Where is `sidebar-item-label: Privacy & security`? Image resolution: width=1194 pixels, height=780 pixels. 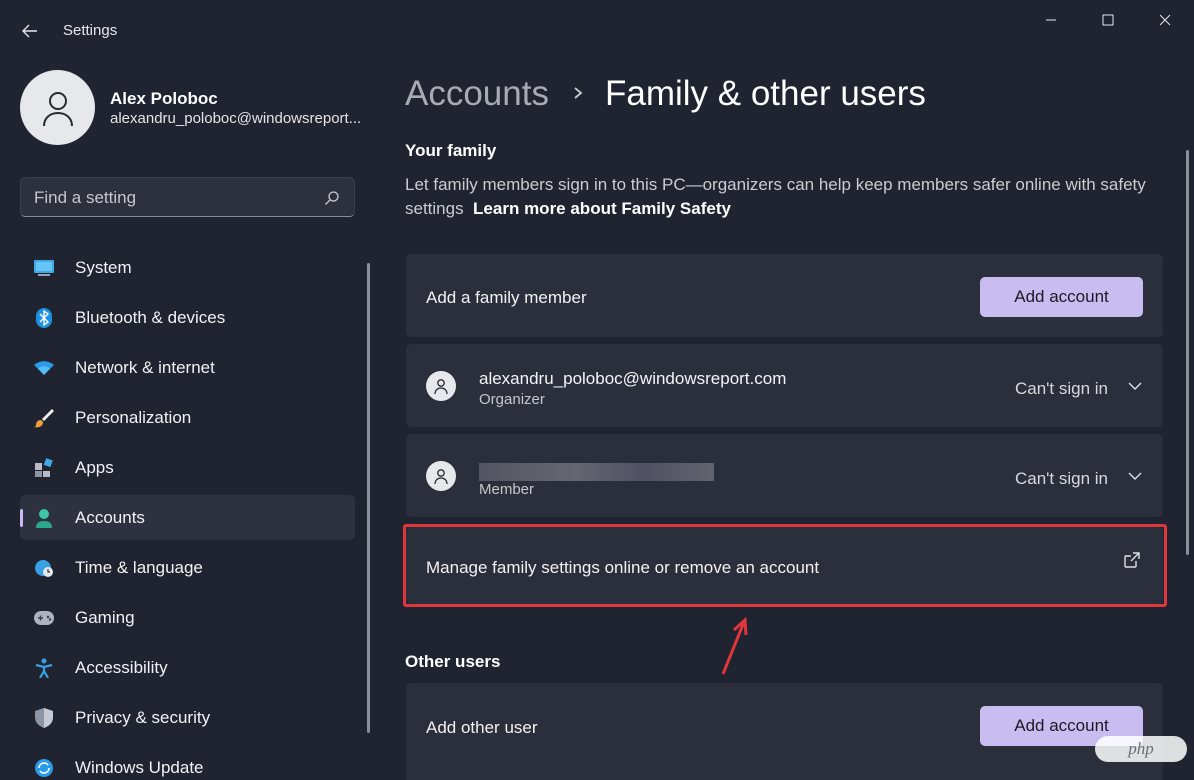
sidebar-item-label: Privacy & security is located at coordinates (142, 718).